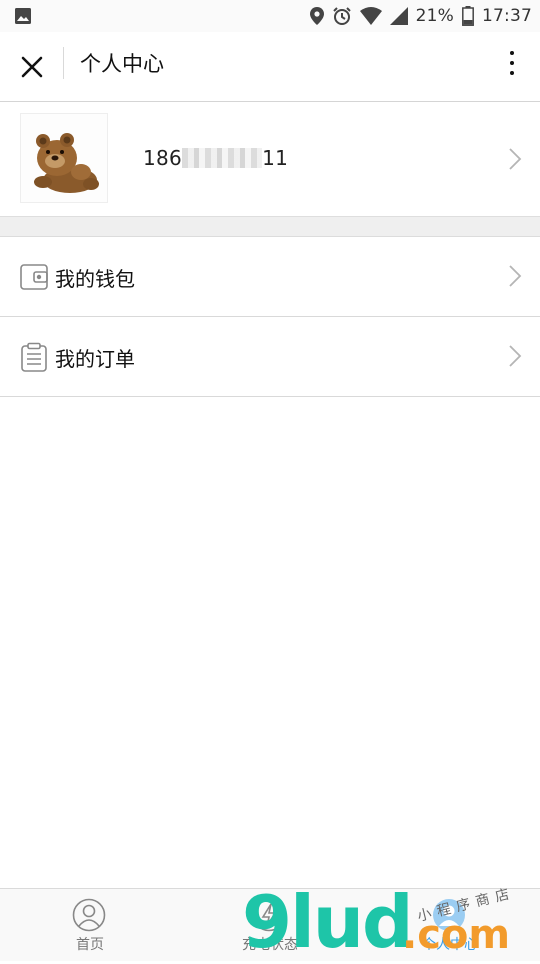  Describe the element at coordinates (512, 53) in the screenshot. I see `more-vertical-icon` at that location.